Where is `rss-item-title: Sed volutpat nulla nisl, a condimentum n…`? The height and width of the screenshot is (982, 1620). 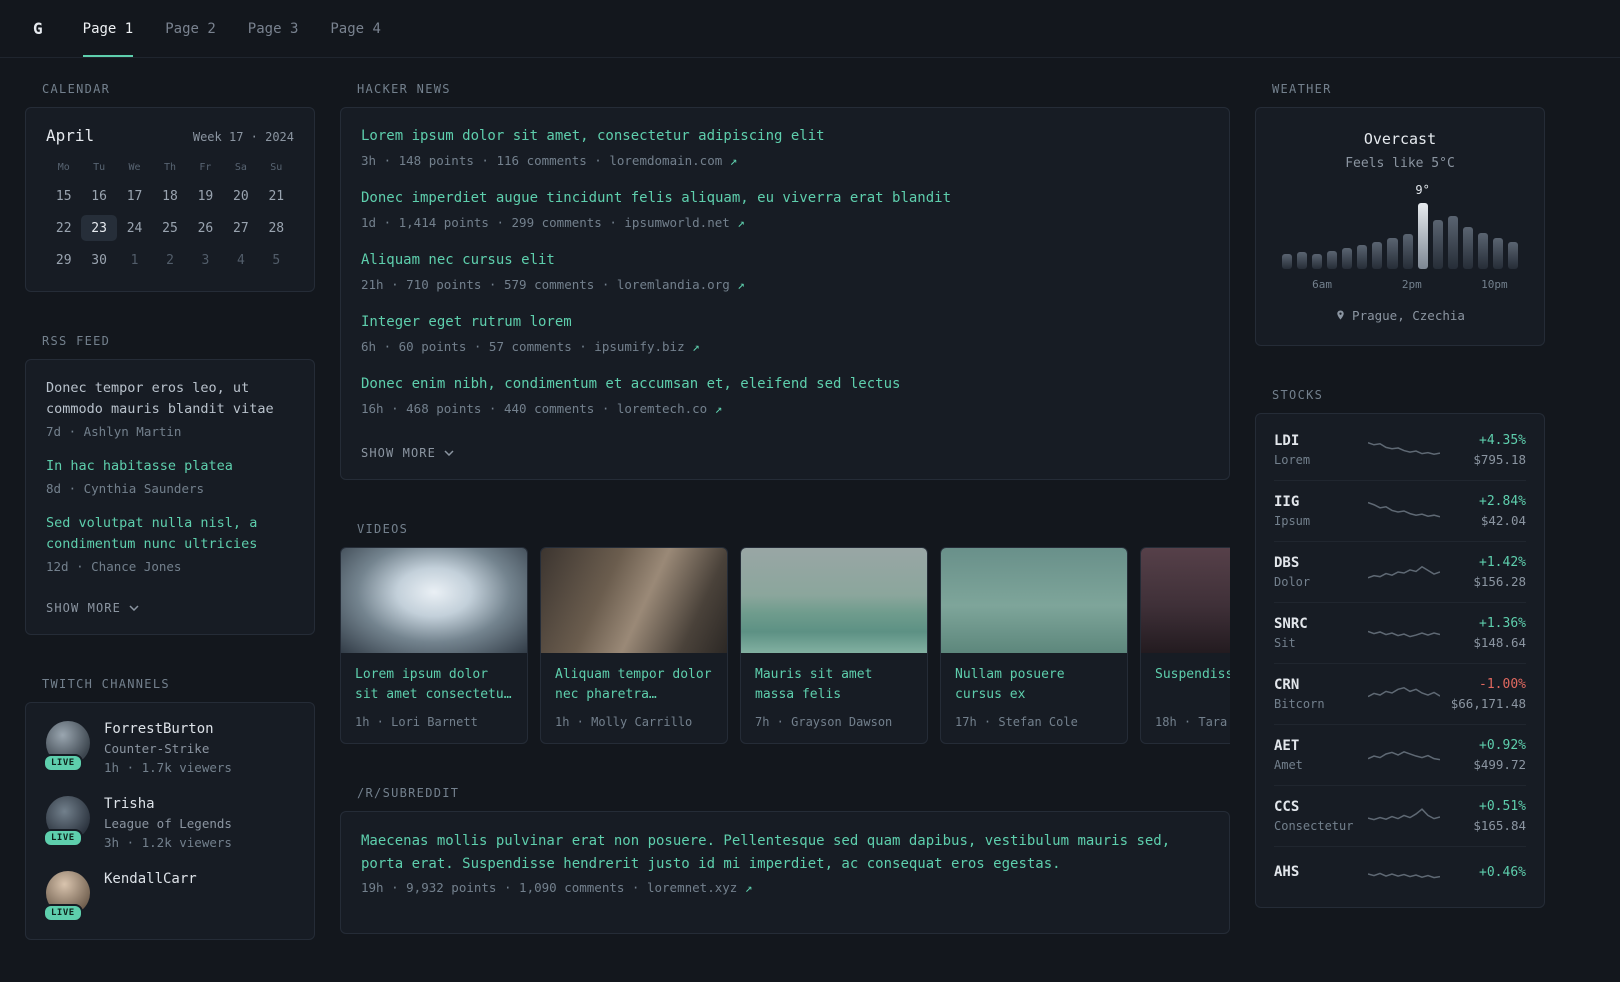 rss-item-title: Sed volutpat nulla nisl, a condimentum n… is located at coordinates (170, 534).